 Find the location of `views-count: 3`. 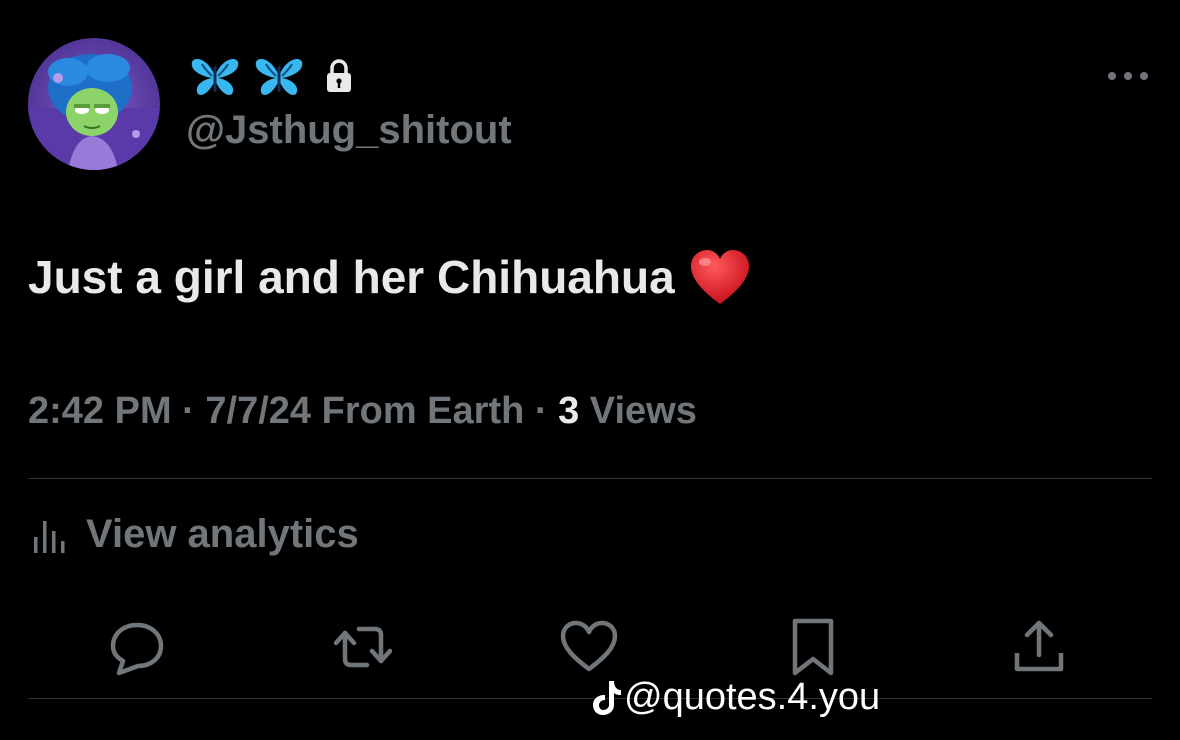

views-count: 3 is located at coordinates (569, 411).